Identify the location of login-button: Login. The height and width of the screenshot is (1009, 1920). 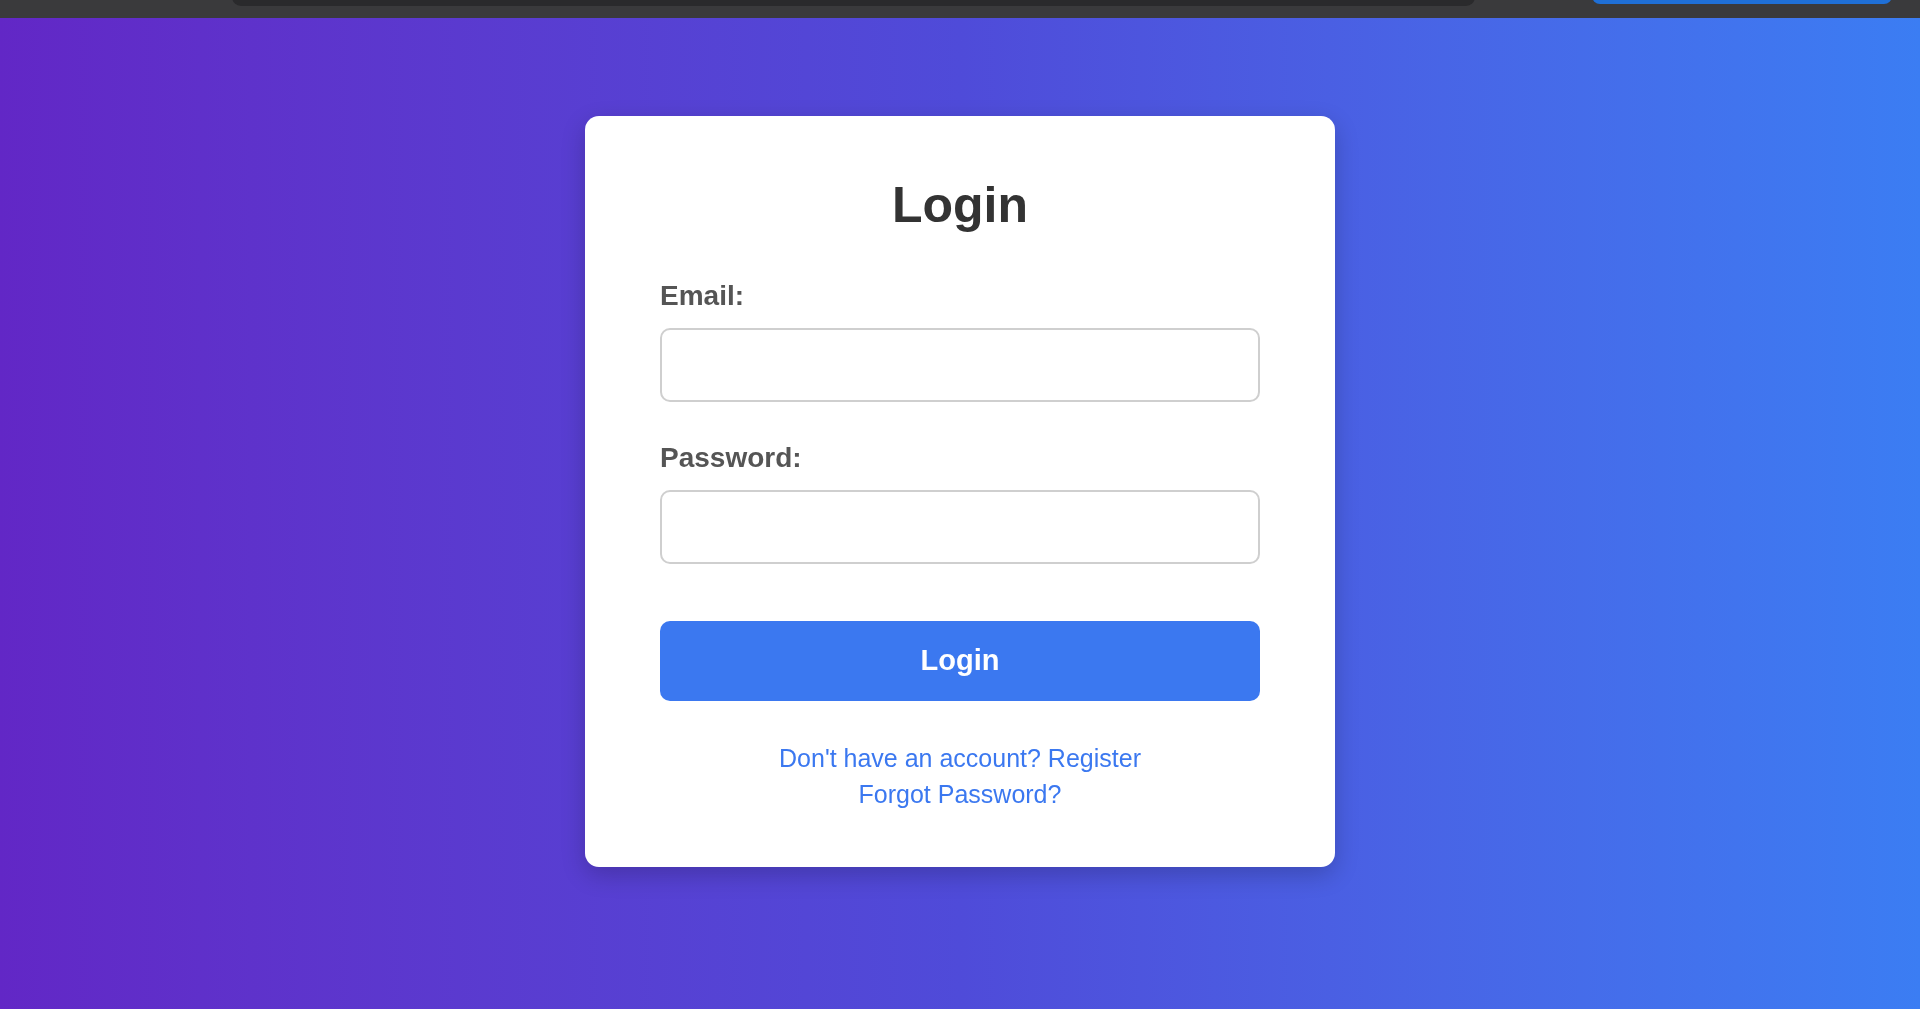
(960, 661).